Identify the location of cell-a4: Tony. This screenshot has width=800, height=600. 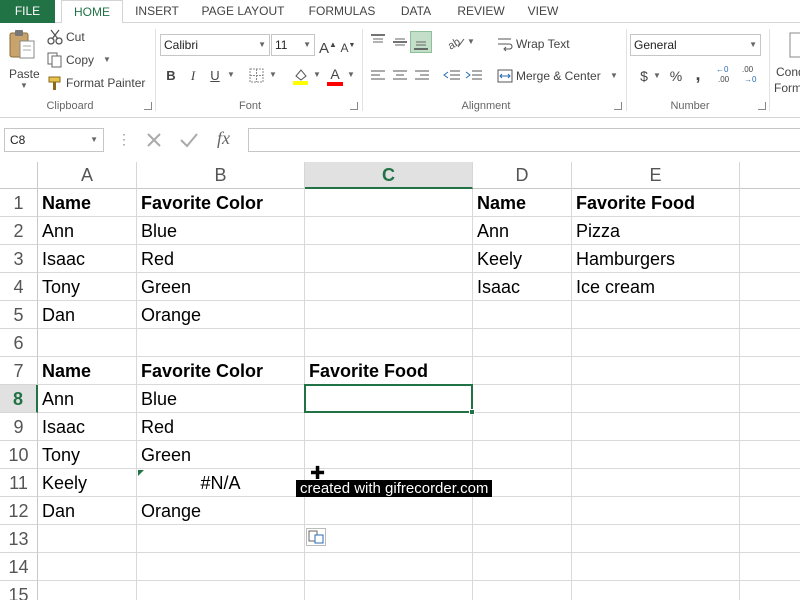
(87, 287).